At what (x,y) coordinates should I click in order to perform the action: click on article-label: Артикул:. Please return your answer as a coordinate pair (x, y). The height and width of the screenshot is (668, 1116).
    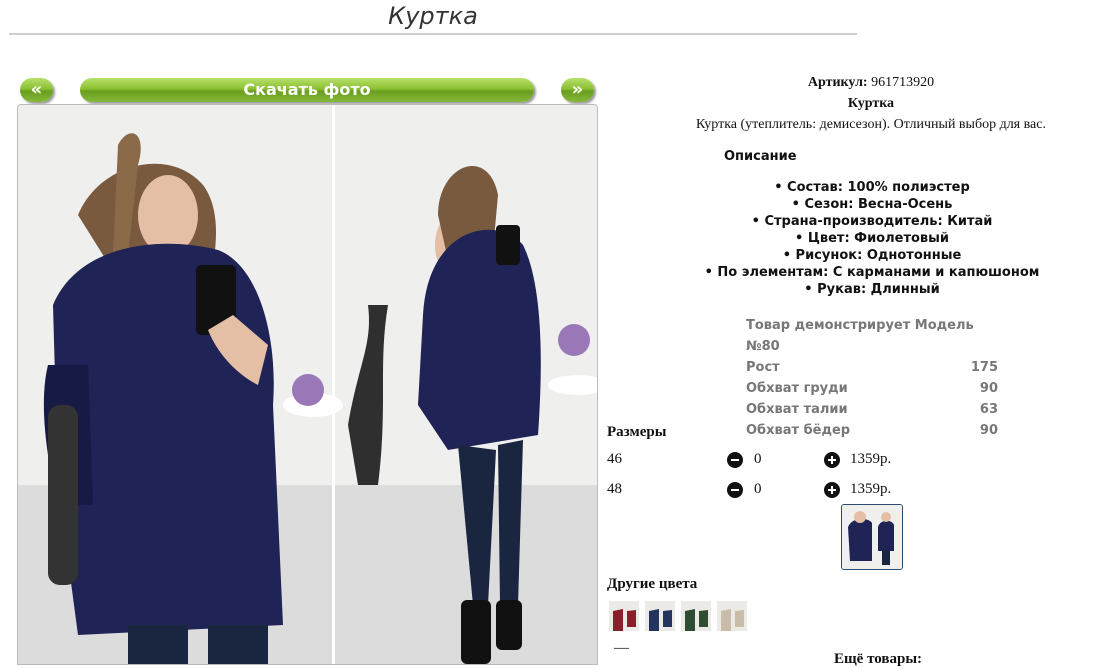
    Looking at the image, I should click on (837, 82).